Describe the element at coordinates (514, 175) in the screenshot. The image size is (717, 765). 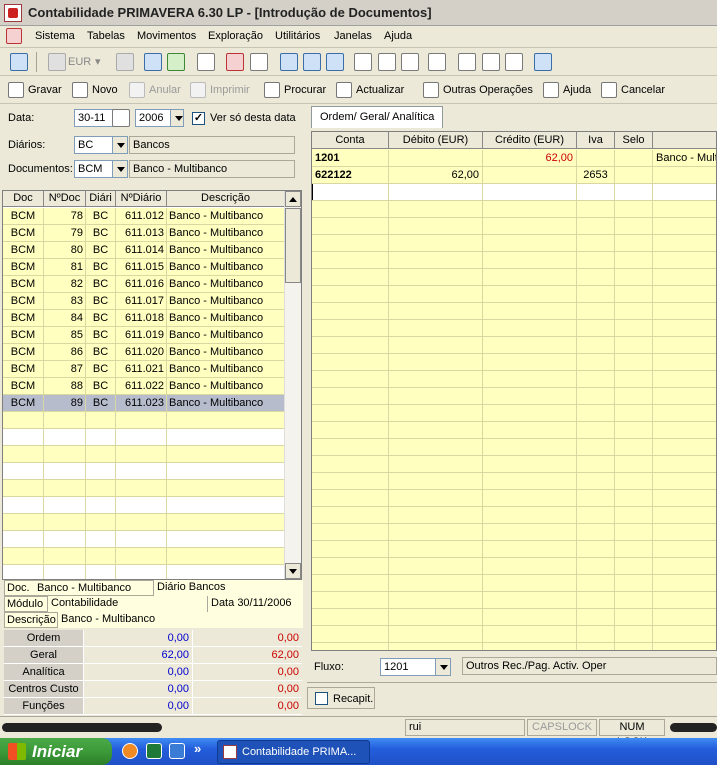
I see `table-row: 622122 62,00 2653` at that location.